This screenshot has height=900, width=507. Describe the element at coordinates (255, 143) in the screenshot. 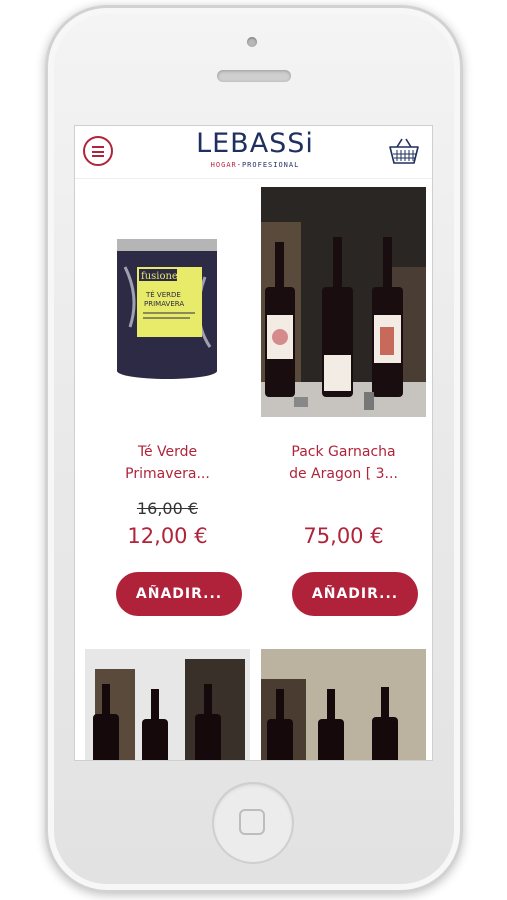

I see `logo-text: LEBASSi` at that location.